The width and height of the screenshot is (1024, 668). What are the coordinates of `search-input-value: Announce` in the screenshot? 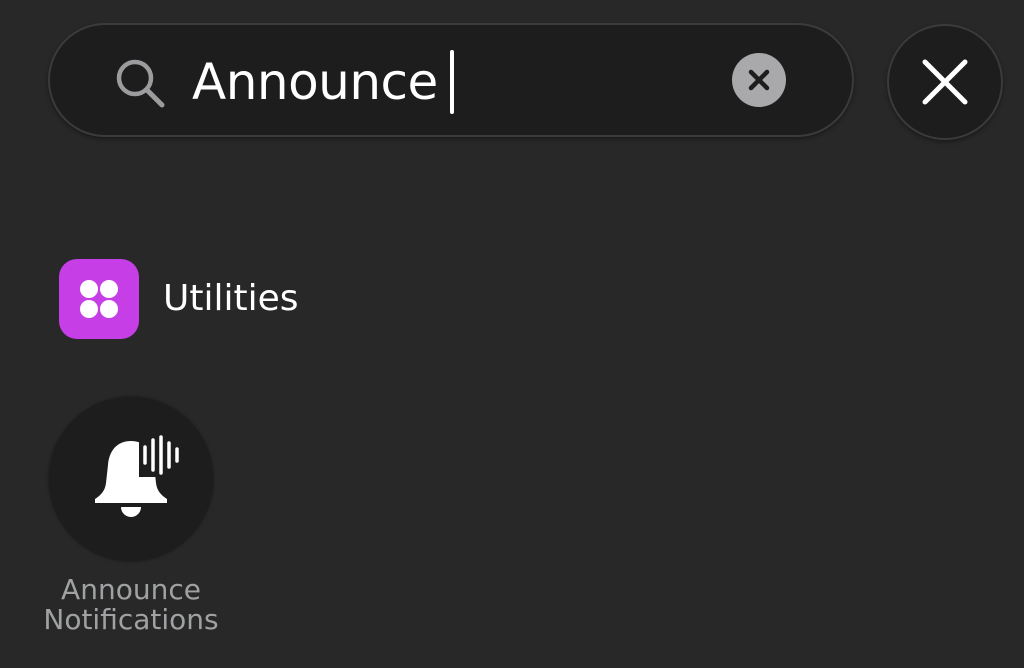 It's located at (315, 82).